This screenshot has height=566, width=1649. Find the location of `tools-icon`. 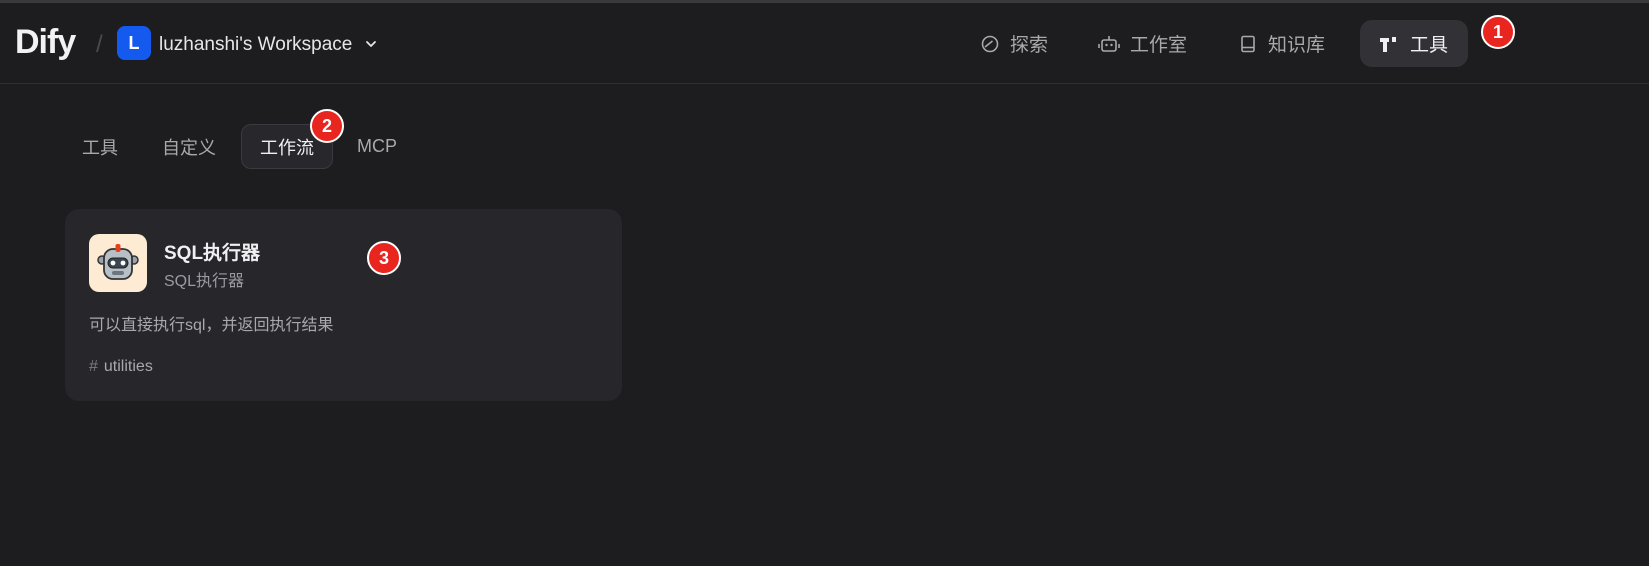

tools-icon is located at coordinates (1388, 44).